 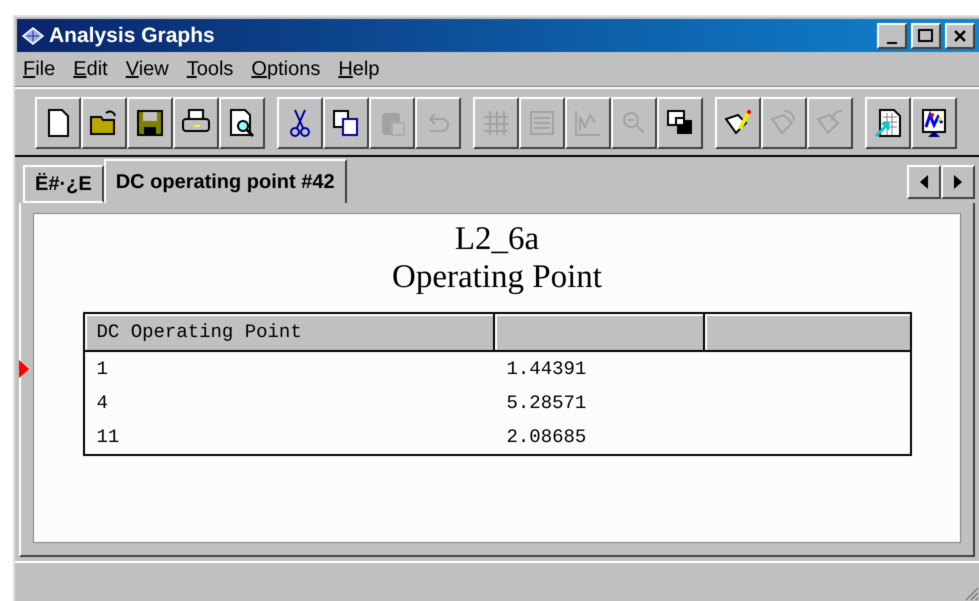 What do you see at coordinates (39, 69) in the screenshot?
I see `menu-item: File` at bounding box center [39, 69].